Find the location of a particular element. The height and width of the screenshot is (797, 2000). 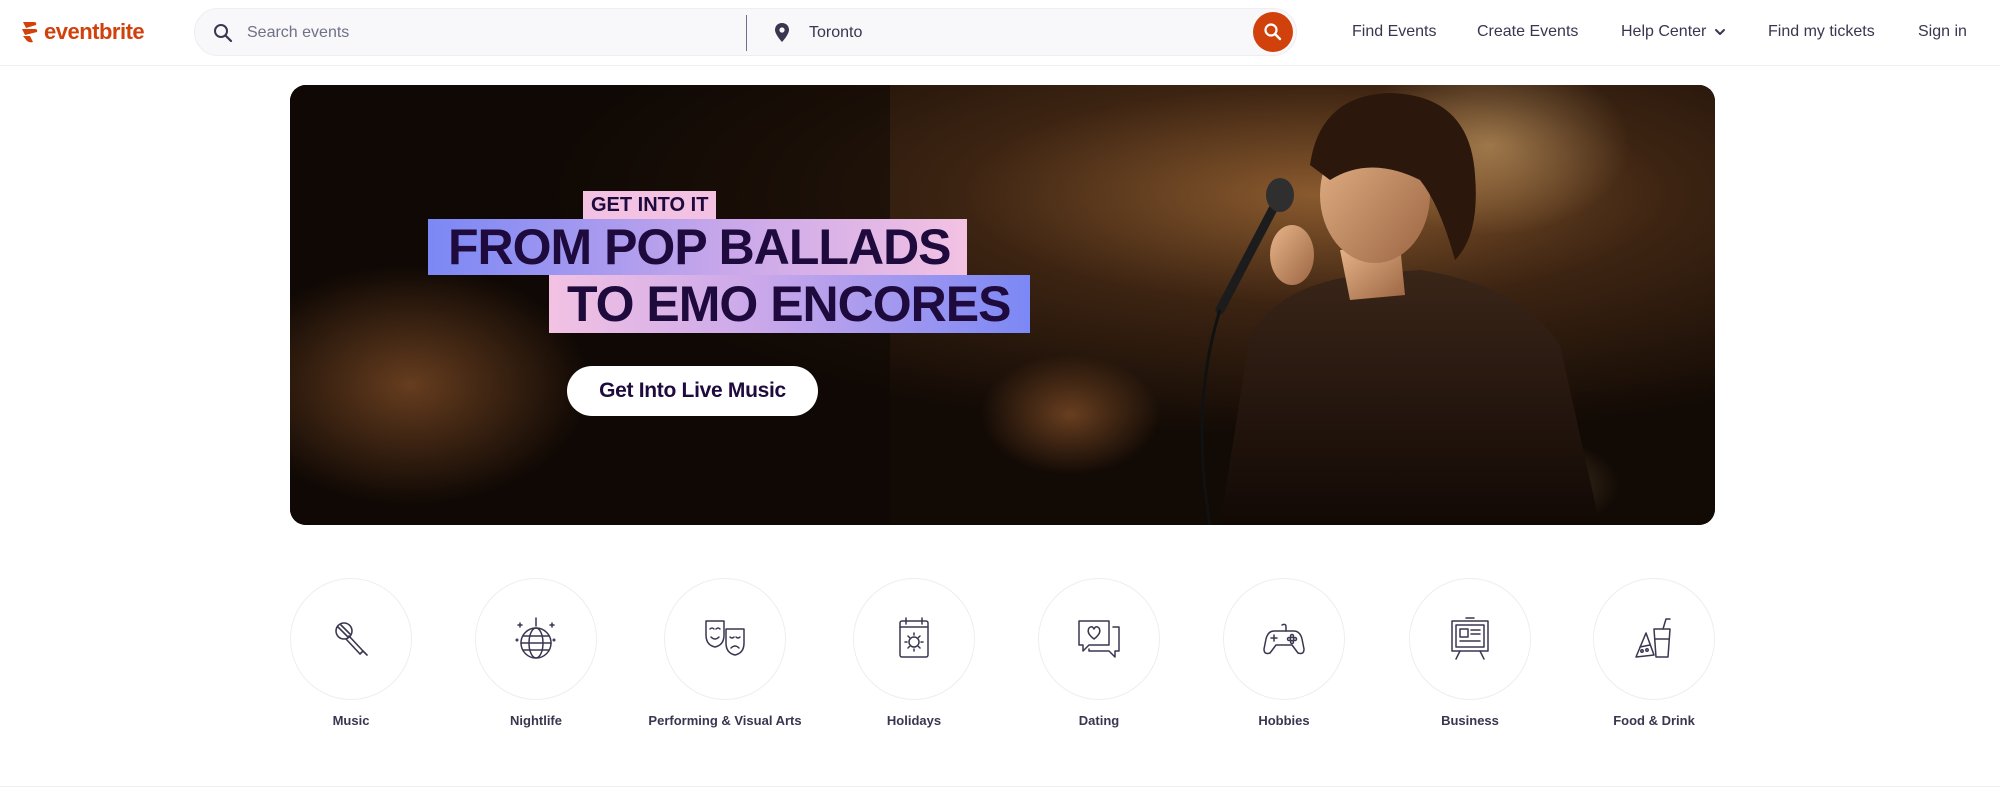

nav-help-center-label: Help Center is located at coordinates (1664, 31).